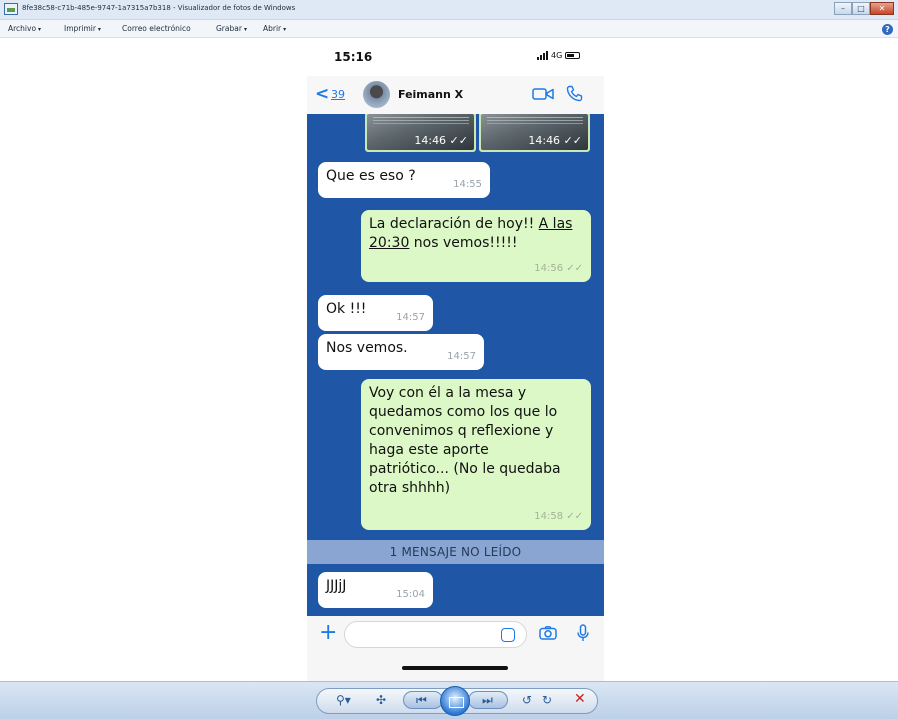 This screenshot has height=719, width=898. I want to click on battery-icon, so click(573, 55).